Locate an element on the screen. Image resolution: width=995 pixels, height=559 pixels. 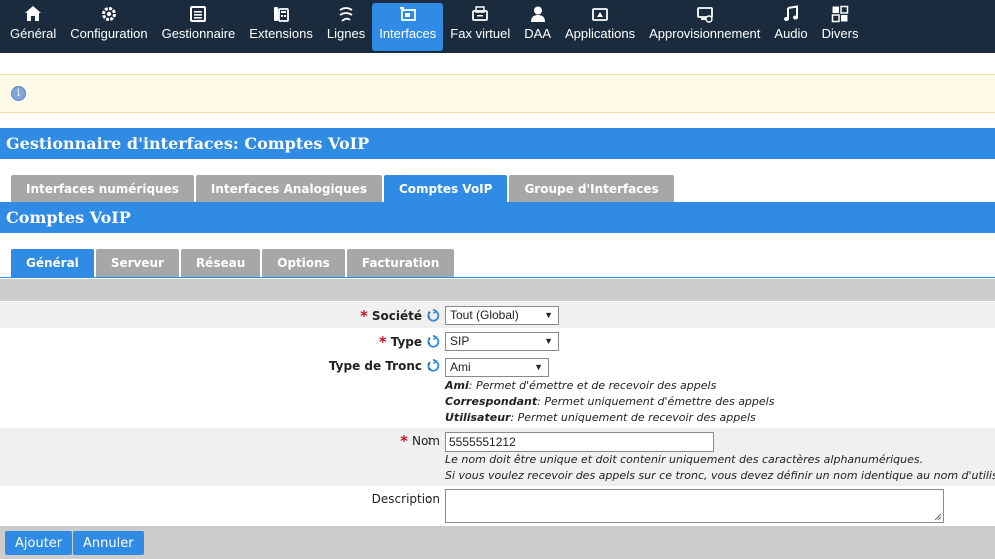
fax-icon is located at coordinates (480, 14).